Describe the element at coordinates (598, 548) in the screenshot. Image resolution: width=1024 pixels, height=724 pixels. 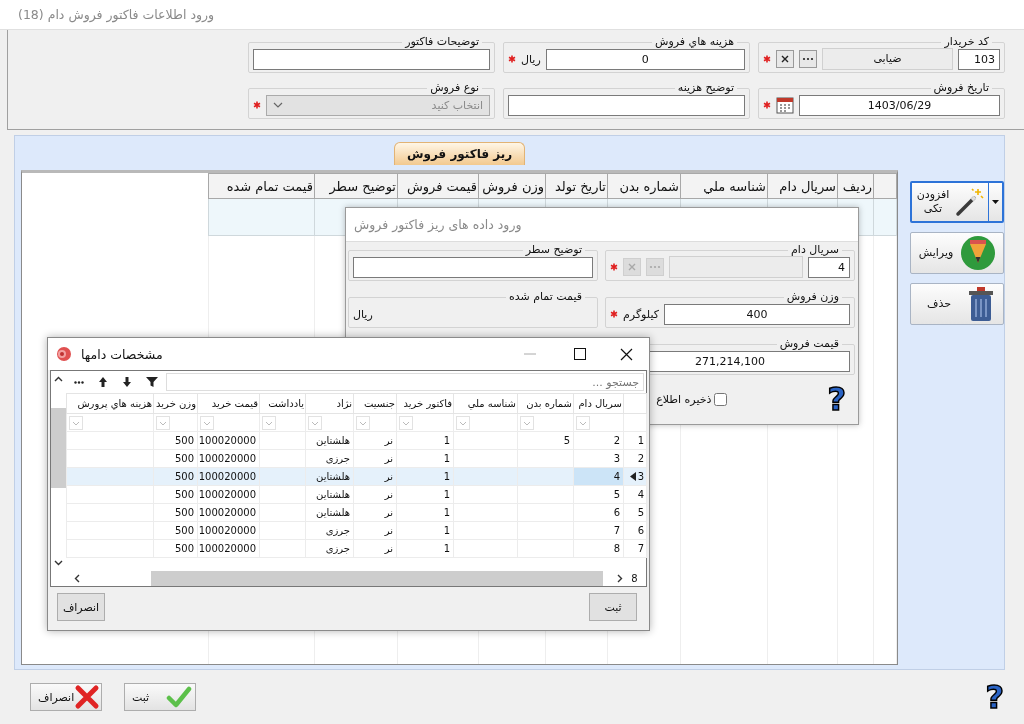
I see `table-cell: 8` at that location.